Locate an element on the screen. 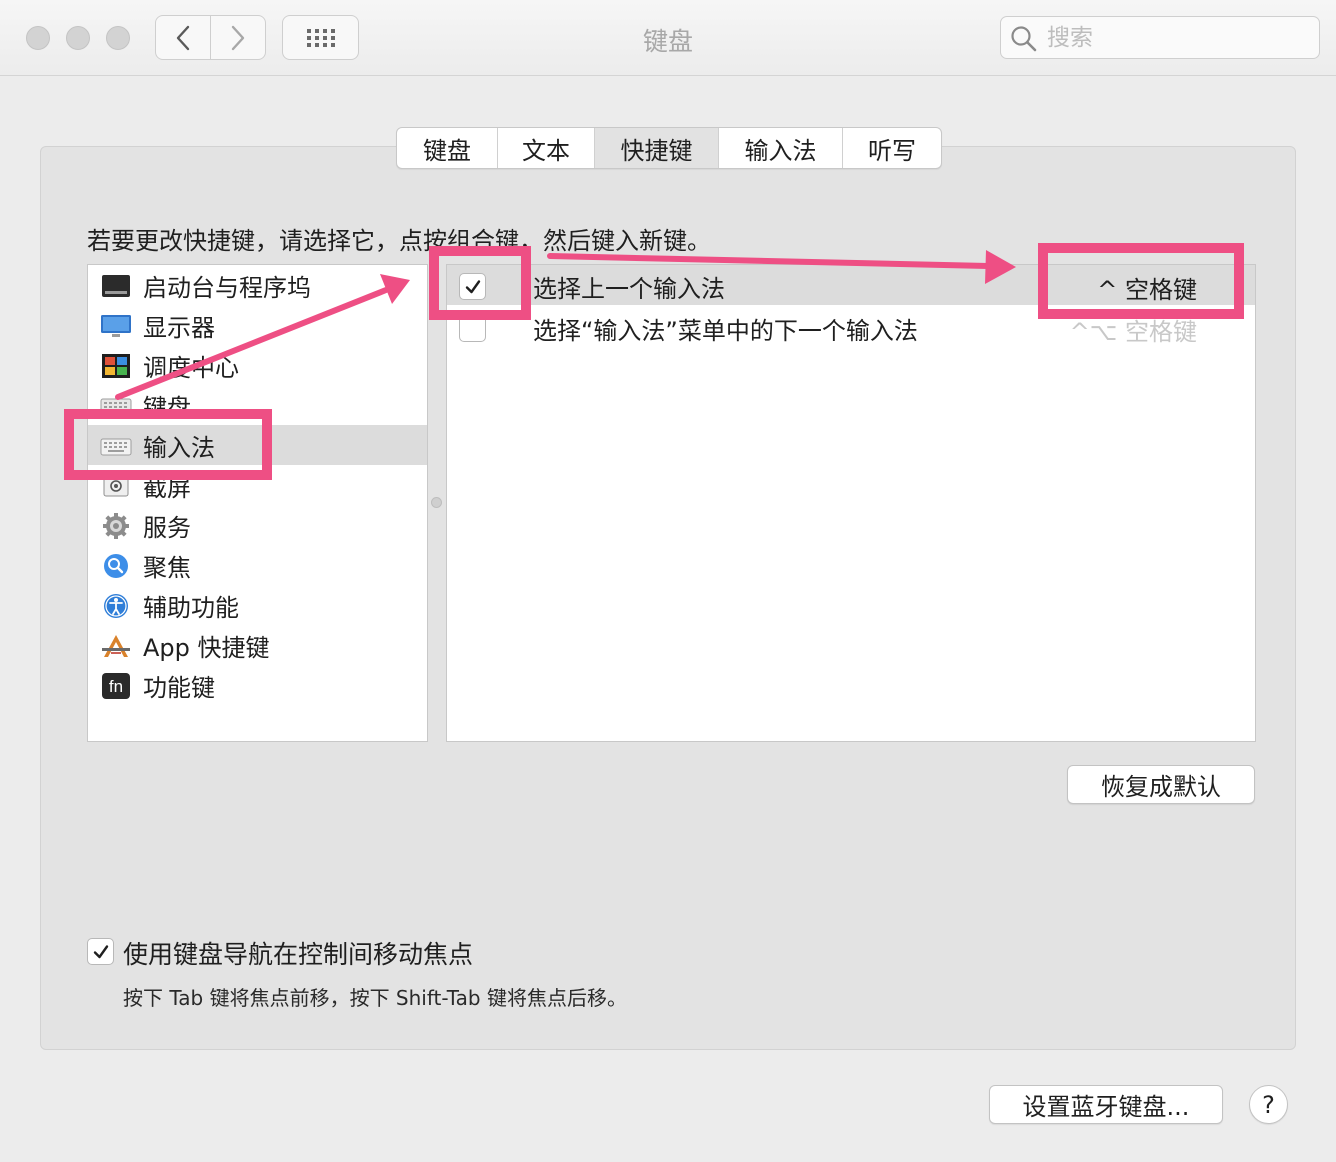  instruction-text: 若要更改快捷键，请选择它，点按组合键，然后键入新键。 is located at coordinates (399, 241).